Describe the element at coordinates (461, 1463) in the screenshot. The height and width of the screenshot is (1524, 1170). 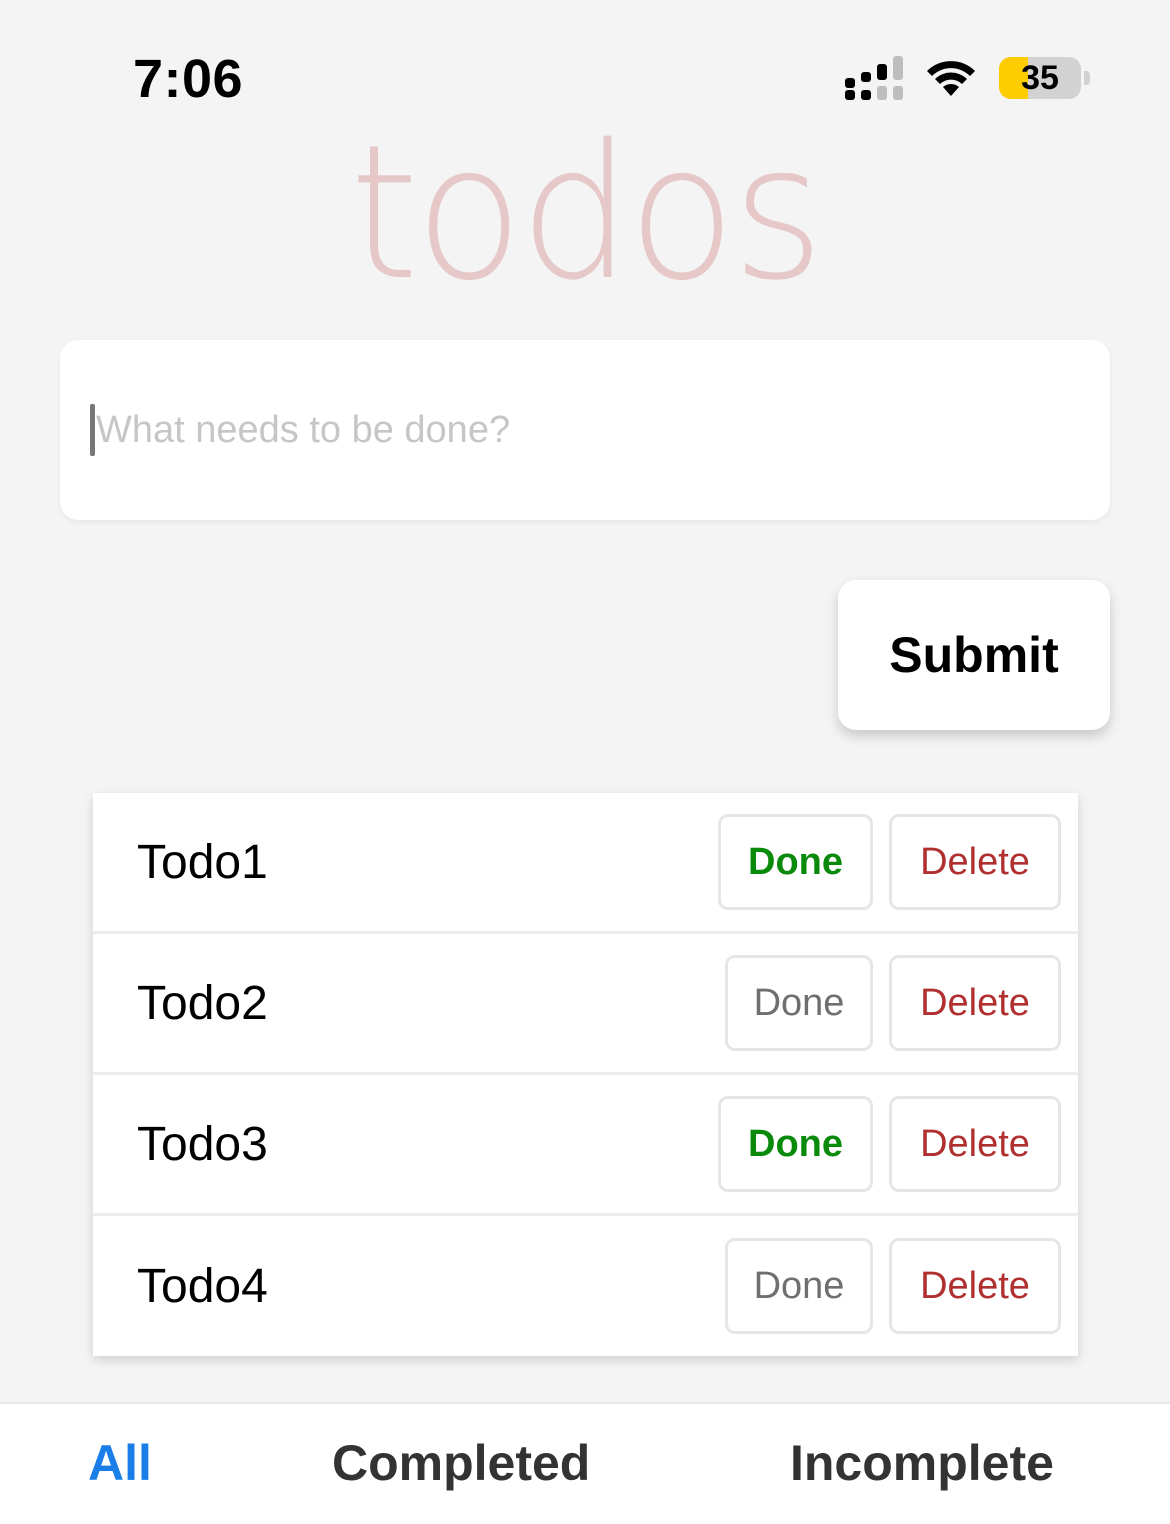
I see `tab-completed: Completed` at that location.